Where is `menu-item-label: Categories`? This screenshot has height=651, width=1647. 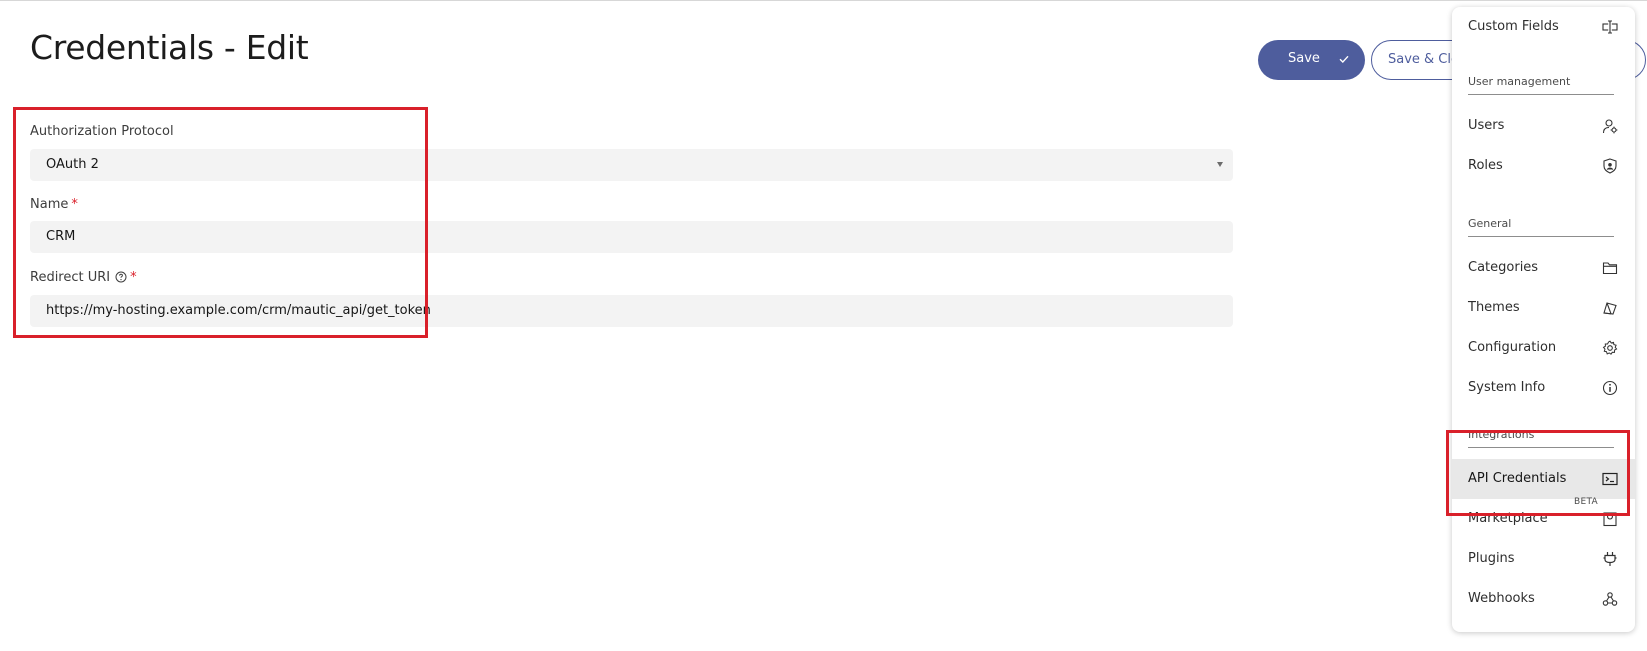
menu-item-label: Categories is located at coordinates (1503, 267).